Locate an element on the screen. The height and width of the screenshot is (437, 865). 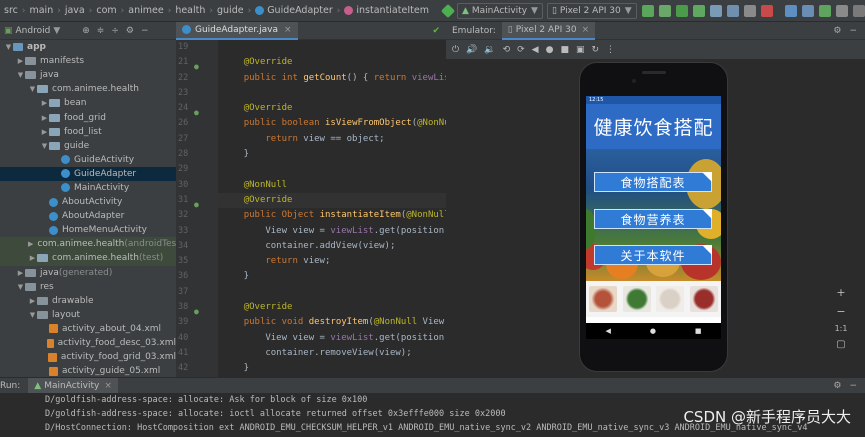
breadcrumb-item: guide is located at coordinates (230, 10).